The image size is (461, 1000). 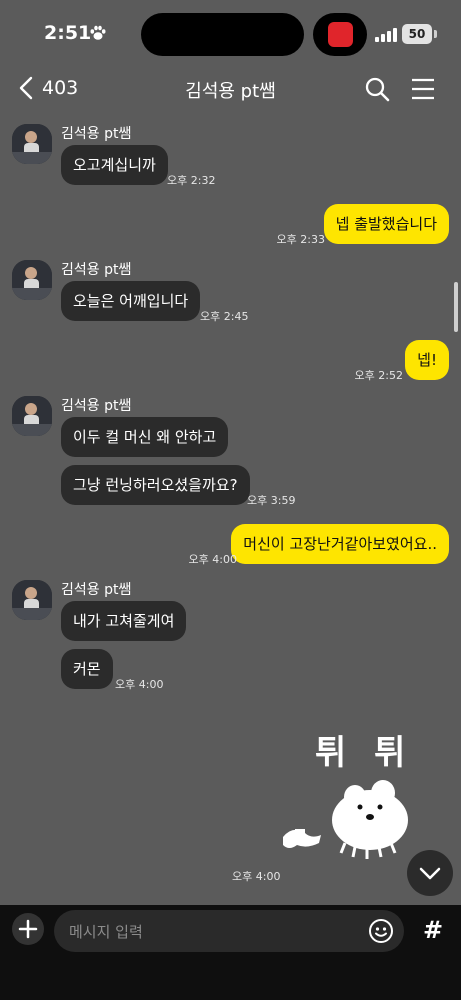 I want to click on battery-icon: 50, so click(x=417, y=34).